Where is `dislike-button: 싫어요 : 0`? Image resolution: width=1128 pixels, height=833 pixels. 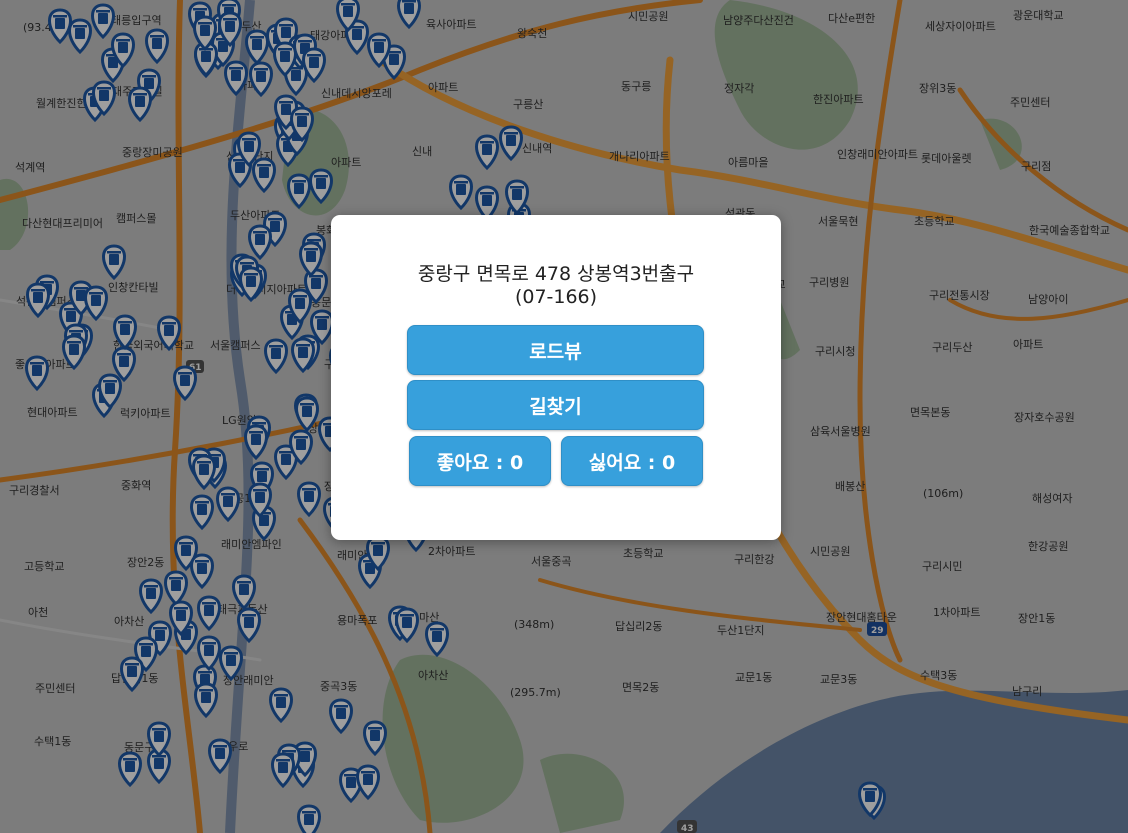
dislike-button: 싫어요 : 0 is located at coordinates (632, 461).